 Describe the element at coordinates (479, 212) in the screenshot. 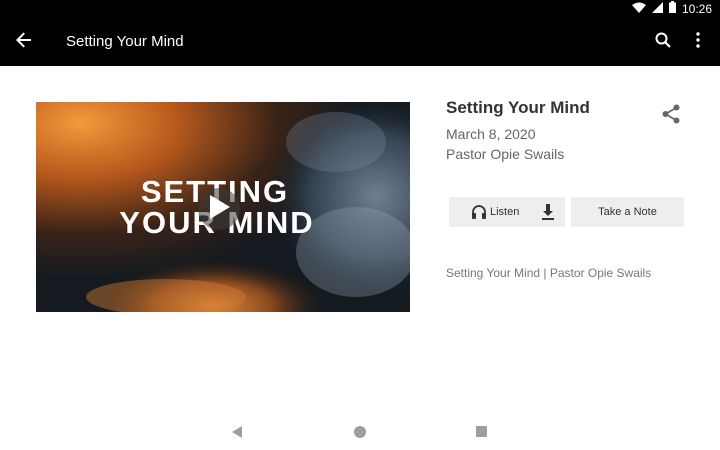

I see `headphones-icon` at that location.